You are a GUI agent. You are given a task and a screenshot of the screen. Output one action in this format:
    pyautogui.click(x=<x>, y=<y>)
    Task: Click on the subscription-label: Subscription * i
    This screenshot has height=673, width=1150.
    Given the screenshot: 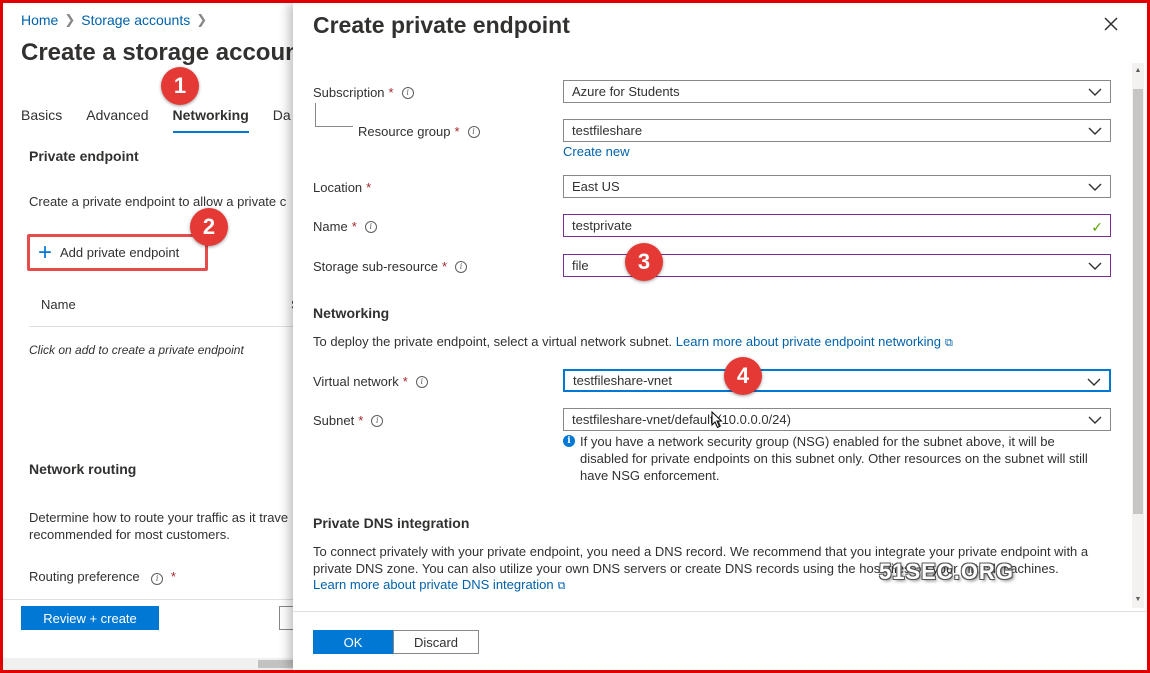 What is the action you would take?
    pyautogui.click(x=363, y=92)
    